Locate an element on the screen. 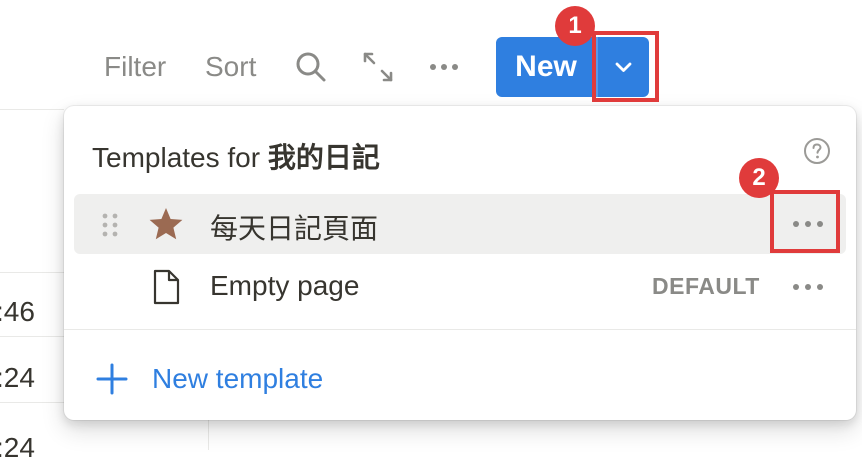 The width and height of the screenshot is (862, 464). new-template-label: New template is located at coordinates (238, 378).